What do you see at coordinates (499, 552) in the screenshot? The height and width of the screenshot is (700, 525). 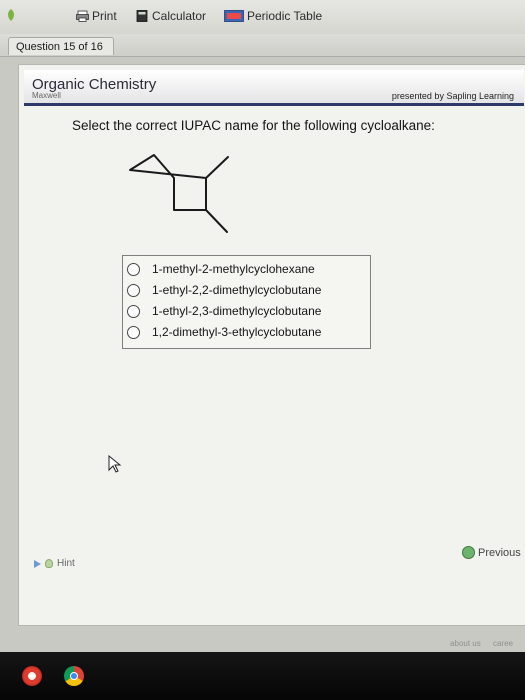 I see `previous-label: Previous` at bounding box center [499, 552].